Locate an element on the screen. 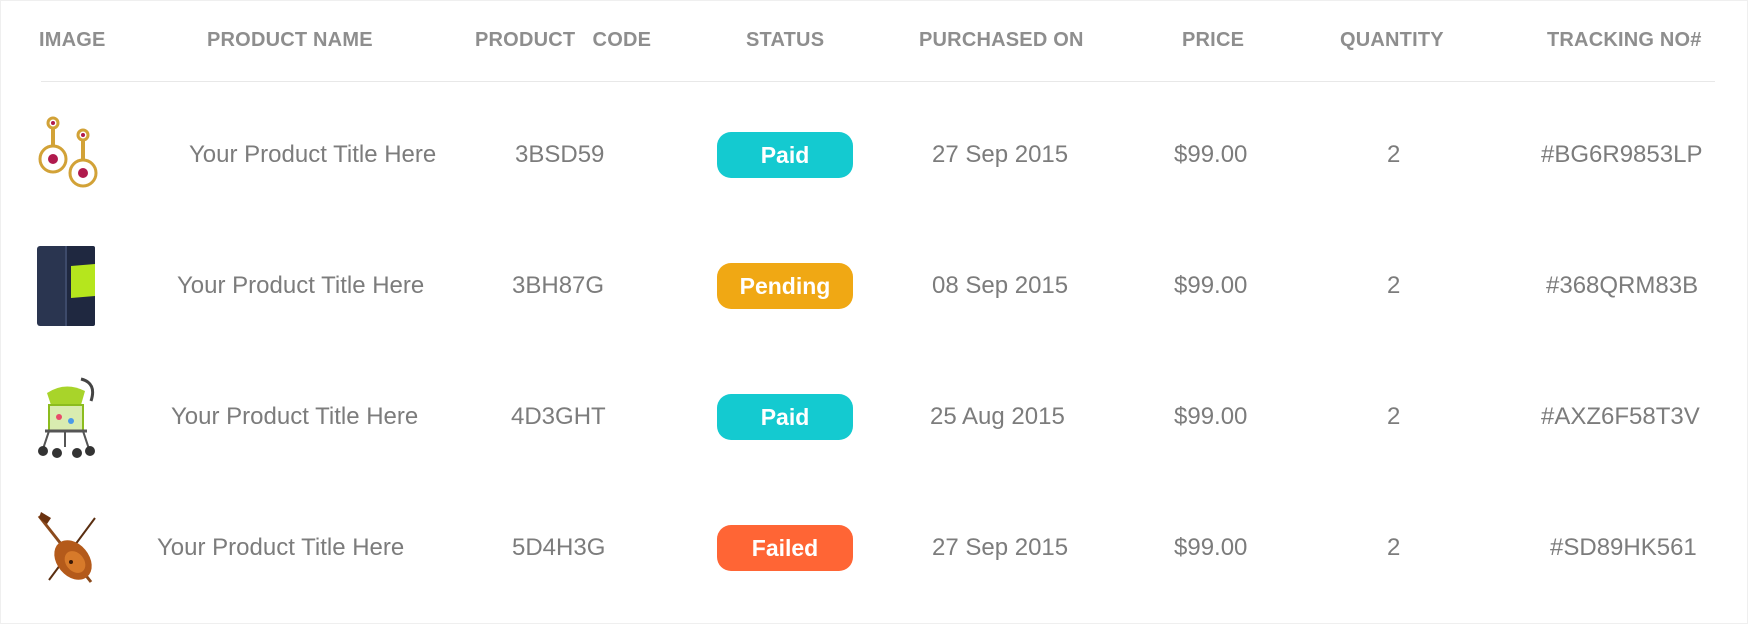 Image resolution: width=1748 pixels, height=624 pixels. earrings-icon is located at coordinates (68, 155).